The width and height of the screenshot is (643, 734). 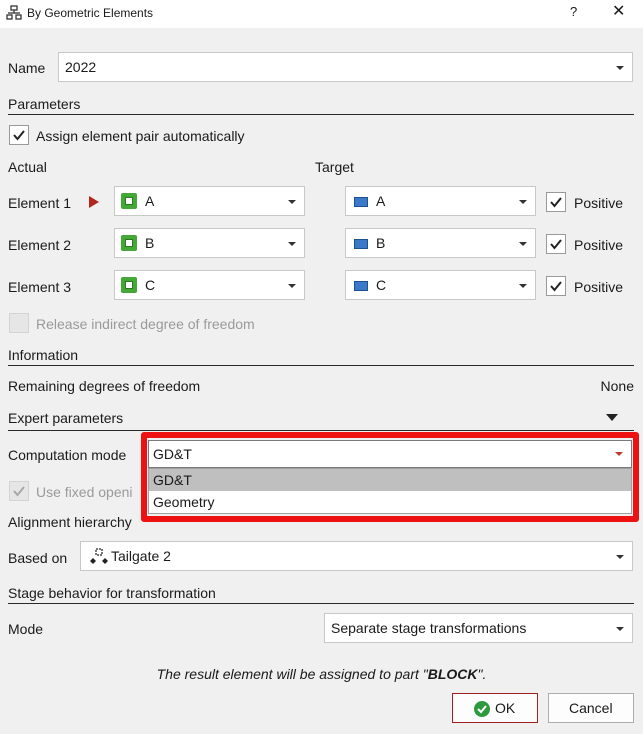 I want to click on element-2-target-combo: B, so click(x=440, y=243).